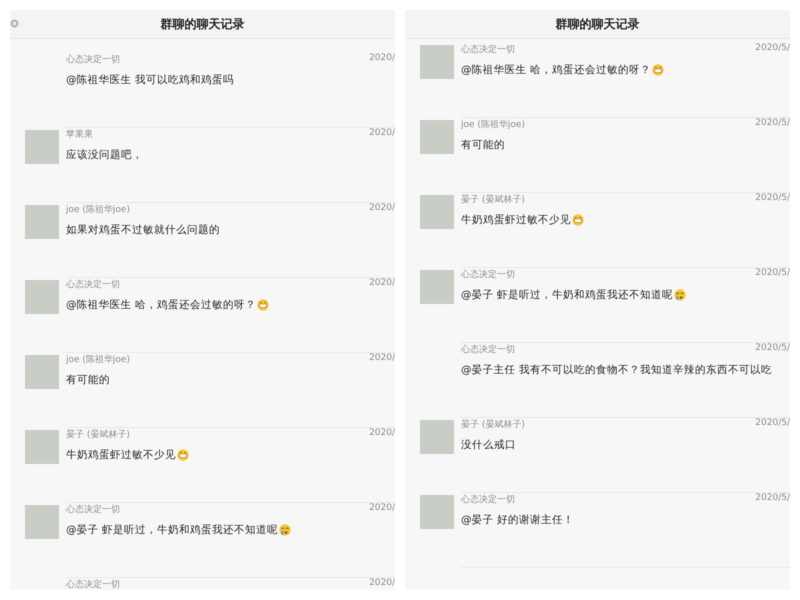 The image size is (800, 600). Describe the element at coordinates (517, 520) in the screenshot. I see `message-text: @晏子 好的谢谢主任！` at that location.